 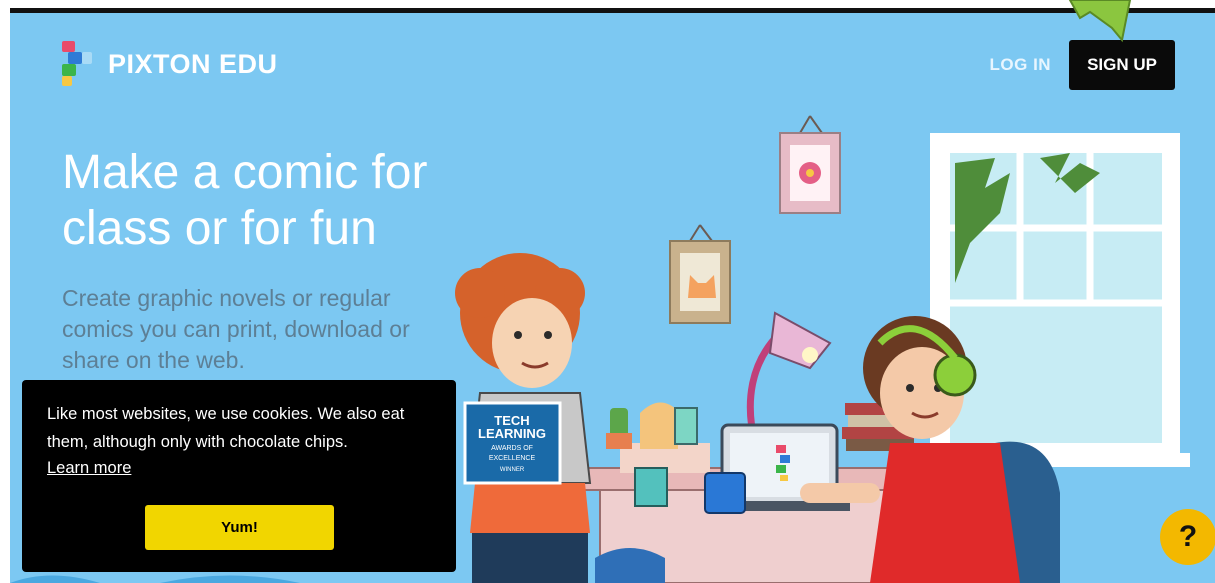 What do you see at coordinates (89, 468) in the screenshot?
I see `learn-more-link: Learn more` at bounding box center [89, 468].